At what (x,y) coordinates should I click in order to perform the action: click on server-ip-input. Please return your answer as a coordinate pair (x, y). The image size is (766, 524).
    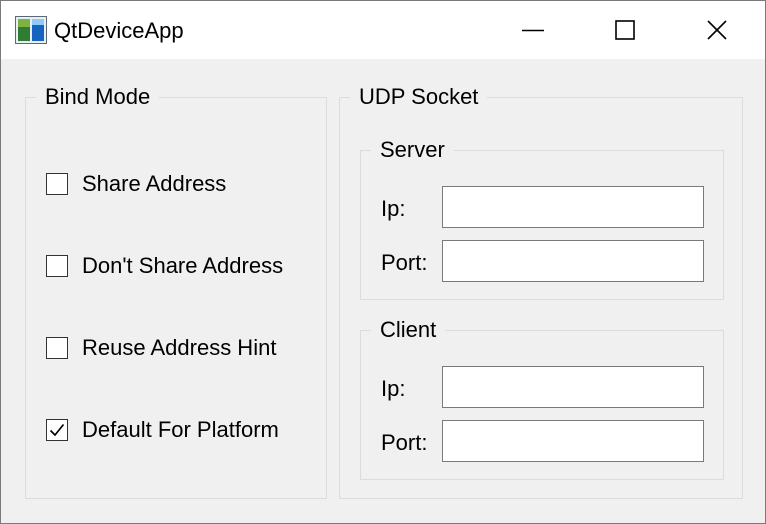
    Looking at the image, I should click on (573, 207).